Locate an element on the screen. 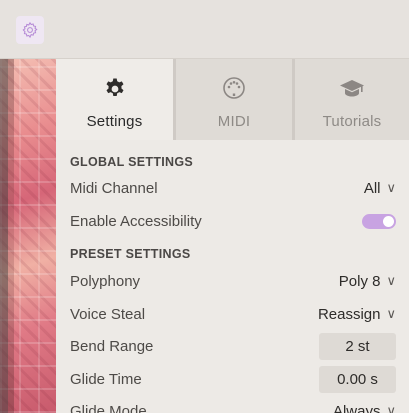 The image size is (409, 413). tab-midi: MIDI is located at coordinates (232, 99).